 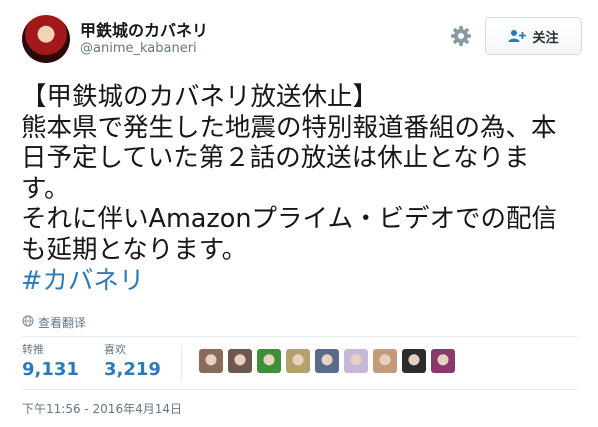 I want to click on liker-avatars, so click(x=327, y=361).